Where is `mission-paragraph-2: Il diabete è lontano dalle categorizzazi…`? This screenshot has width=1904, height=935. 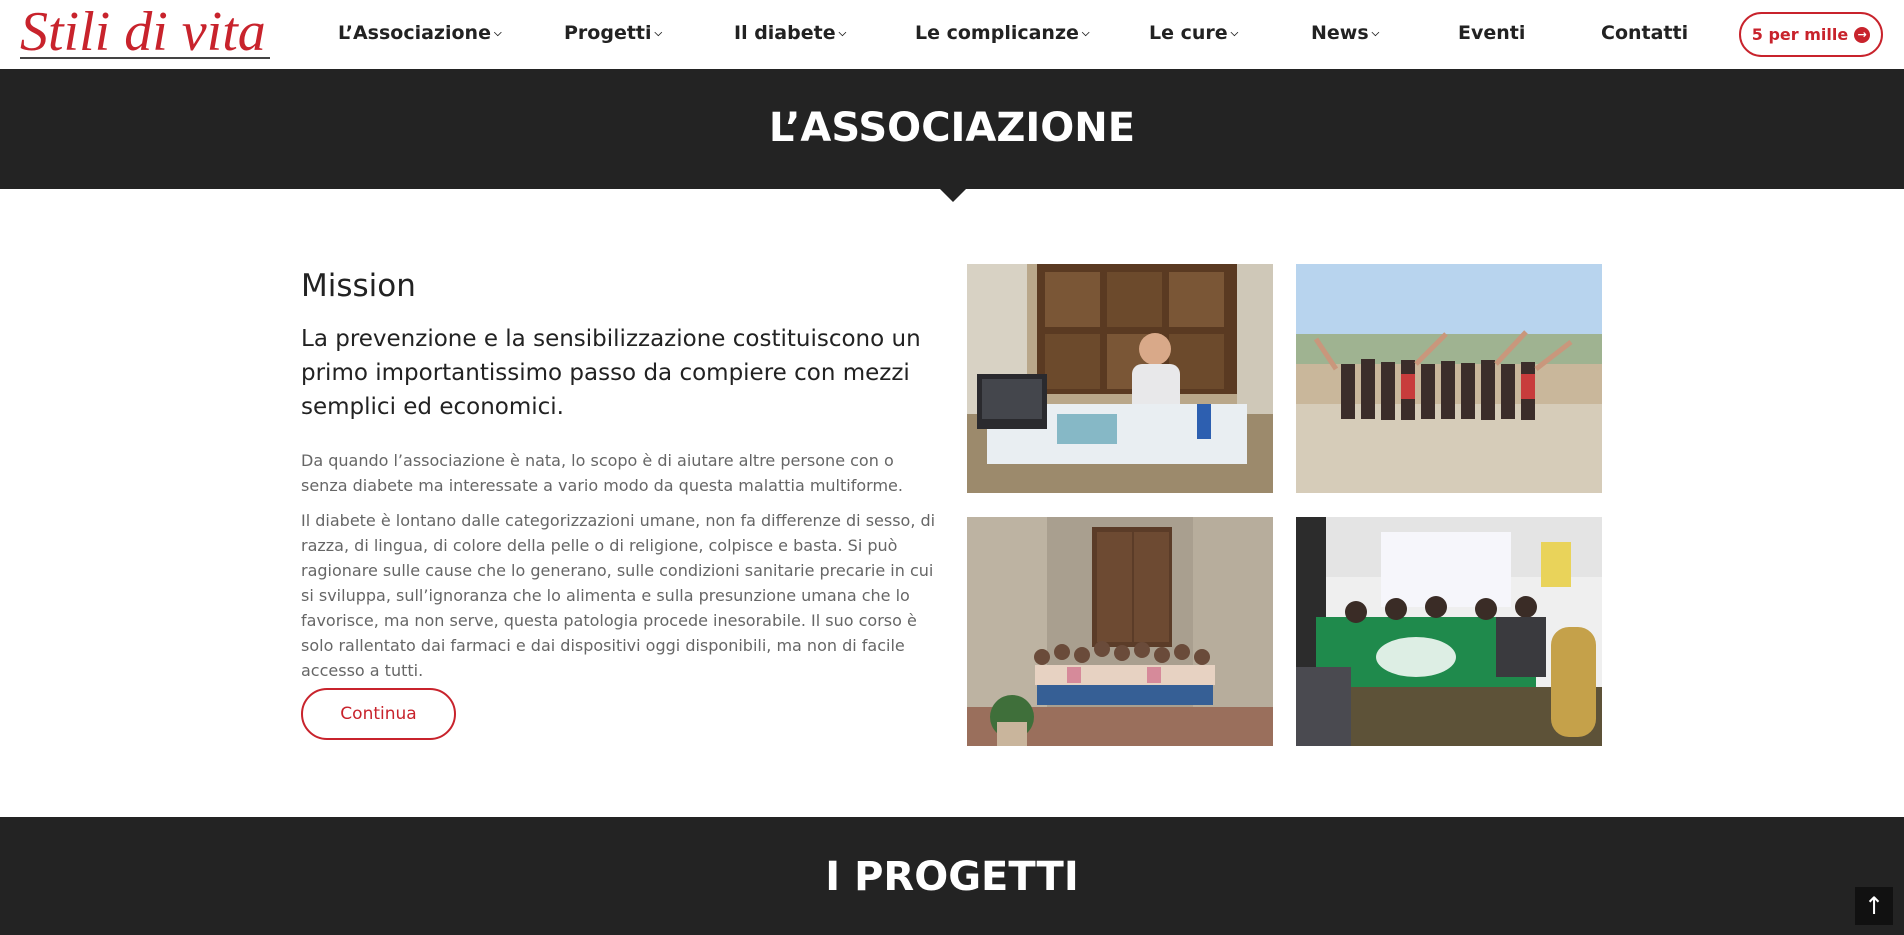
mission-paragraph-2: Il diabete è lontano dalle categorizzazi… is located at coordinates (618, 595).